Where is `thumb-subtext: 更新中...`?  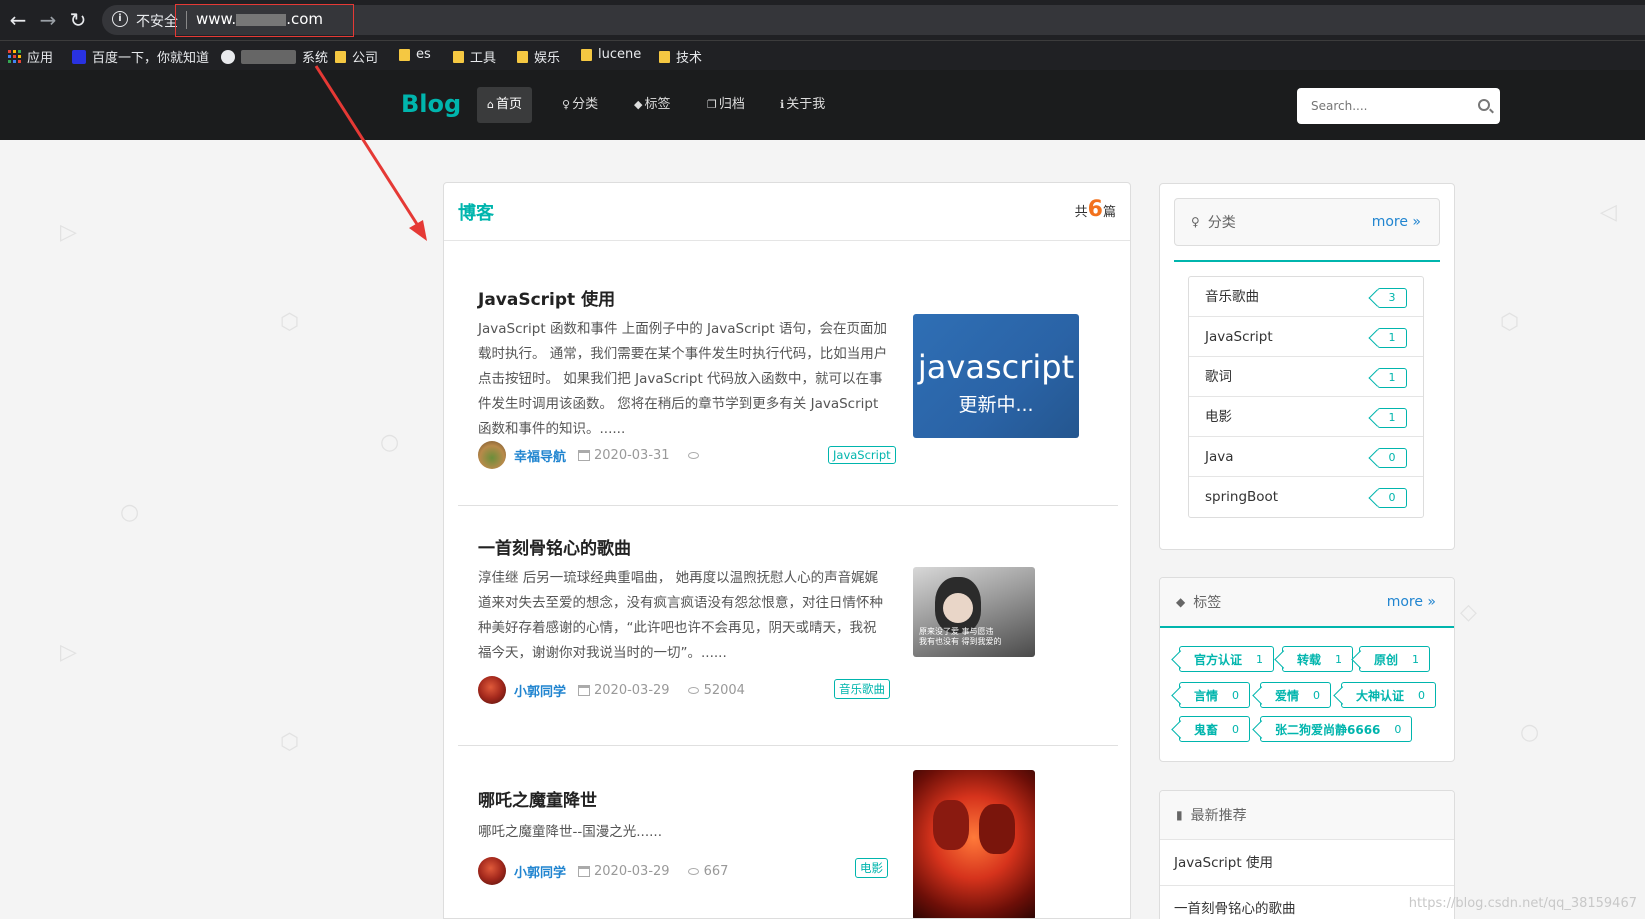
thumb-subtext: 更新中... is located at coordinates (996, 405).